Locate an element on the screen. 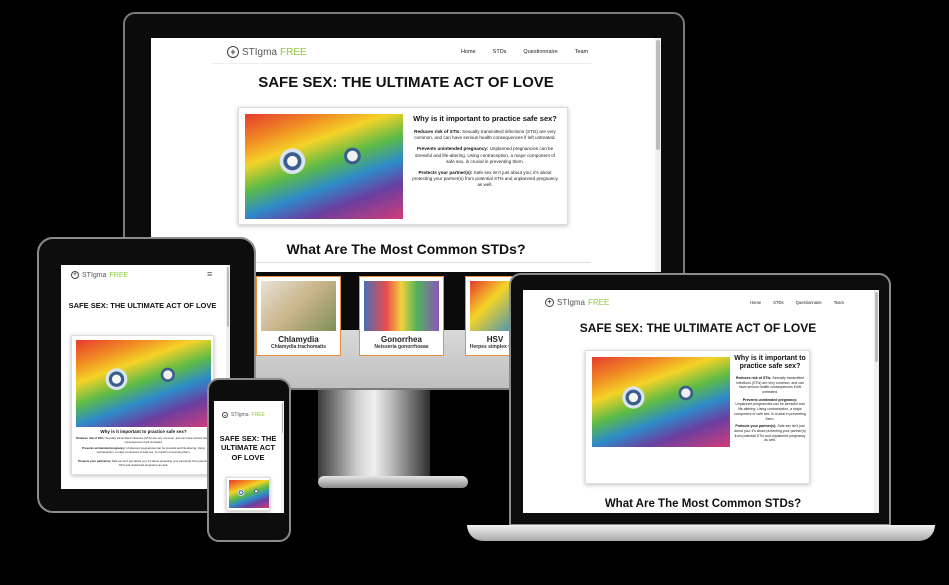 The width and height of the screenshot is (949, 585). std-name: Gonorrhea is located at coordinates (401, 339).